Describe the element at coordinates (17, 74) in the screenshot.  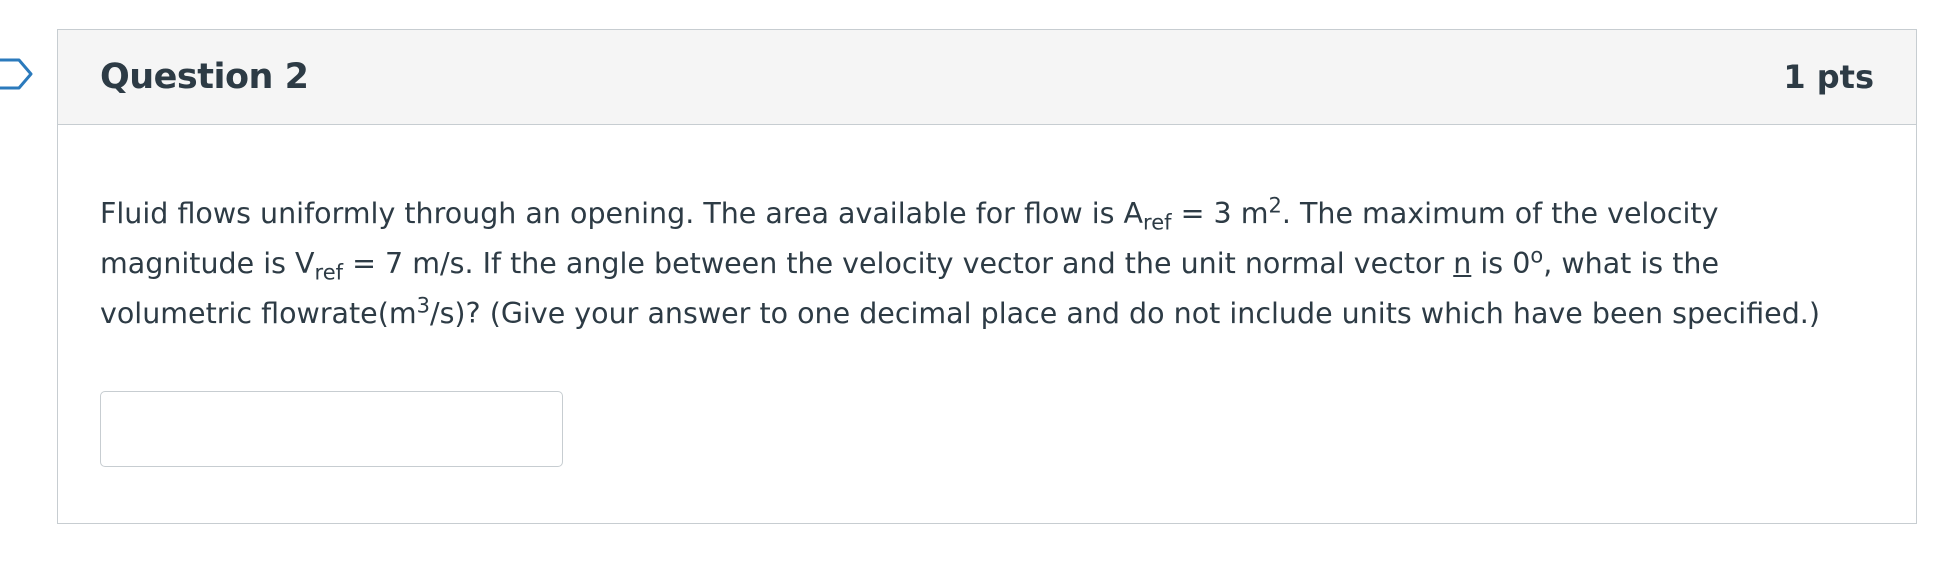
I see `bookmark-flag-icon` at that location.